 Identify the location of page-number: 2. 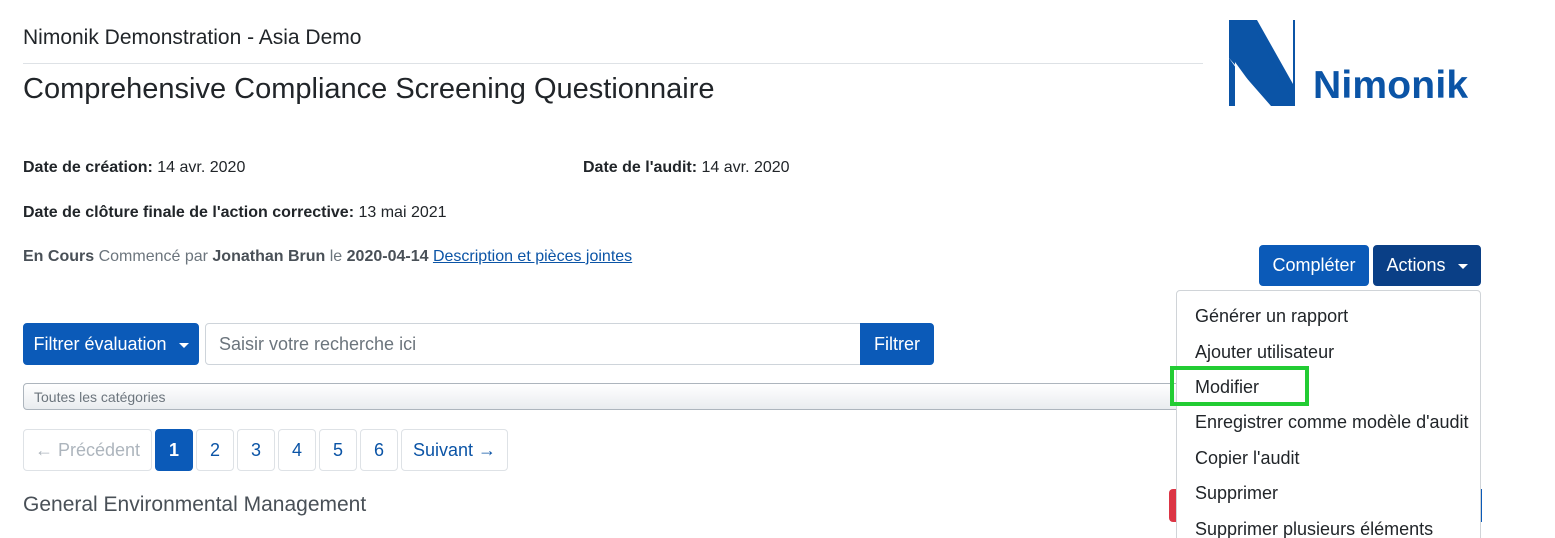
(214, 449).